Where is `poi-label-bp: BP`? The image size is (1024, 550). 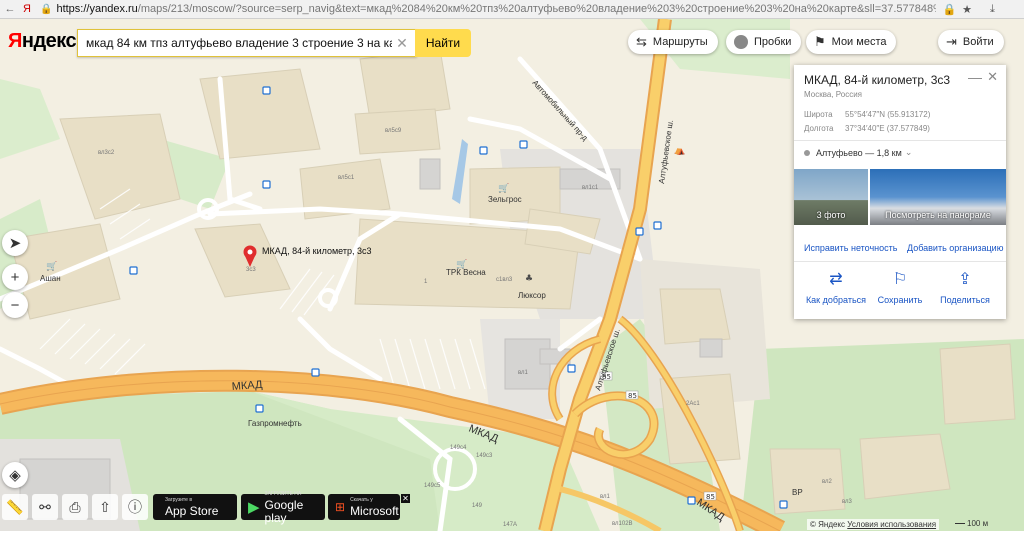 poi-label-bp: BP is located at coordinates (797, 492).